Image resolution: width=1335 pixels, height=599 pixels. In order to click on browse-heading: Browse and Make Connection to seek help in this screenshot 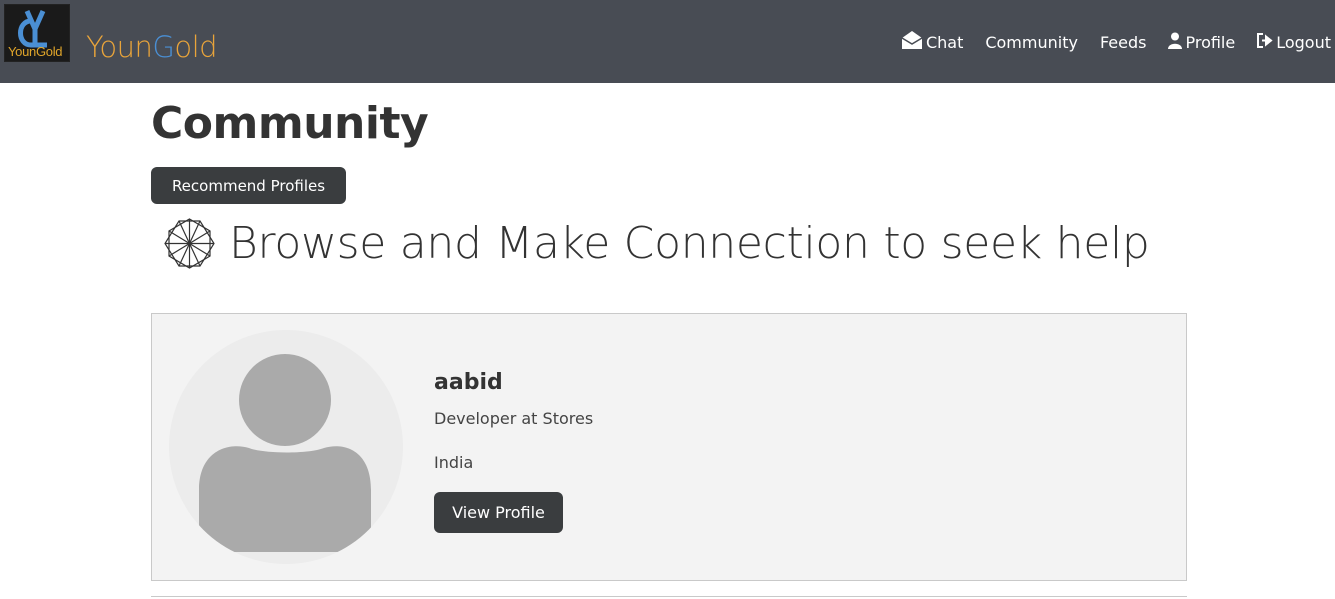, I will do `click(689, 243)`.